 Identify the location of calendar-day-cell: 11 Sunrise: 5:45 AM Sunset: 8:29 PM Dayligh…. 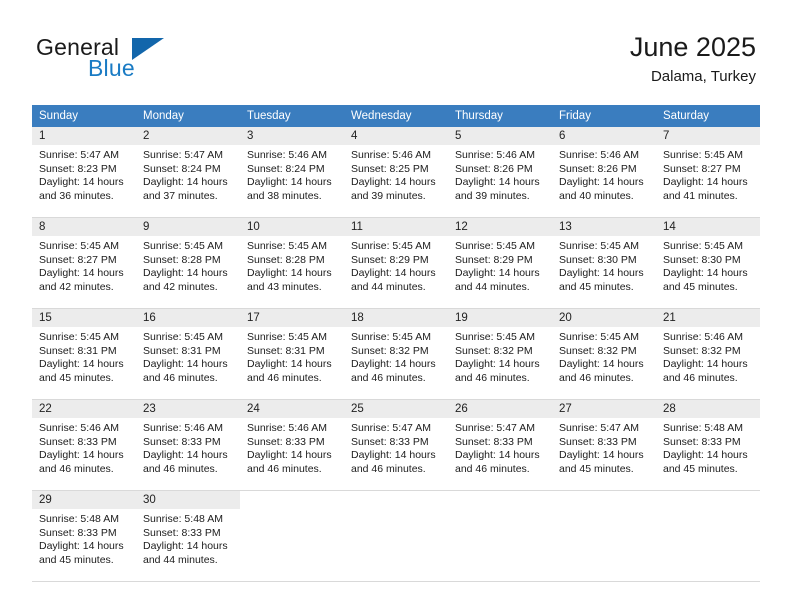
(396, 263).